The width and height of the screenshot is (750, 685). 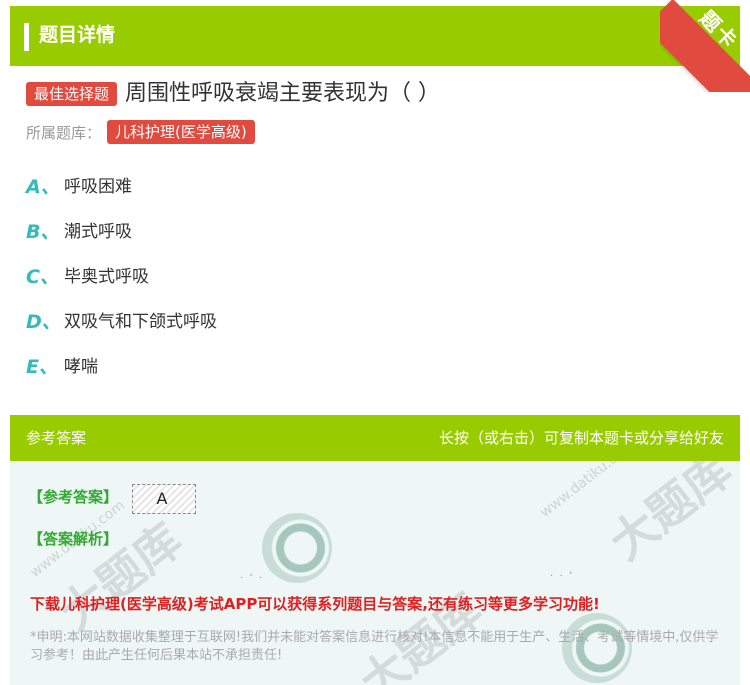 What do you see at coordinates (77, 35) in the screenshot?
I see `page-title: 题目详情` at bounding box center [77, 35].